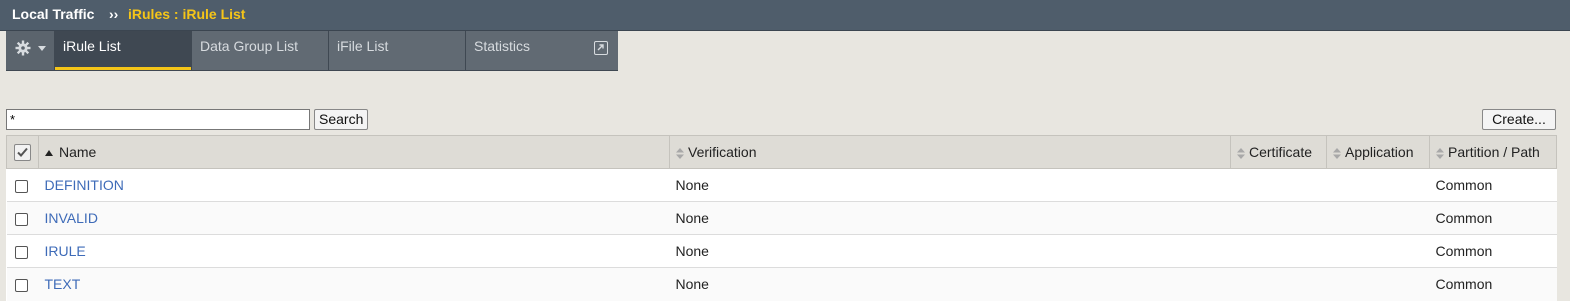  I want to click on column-header-partition: Partition / Path, so click(1493, 152).